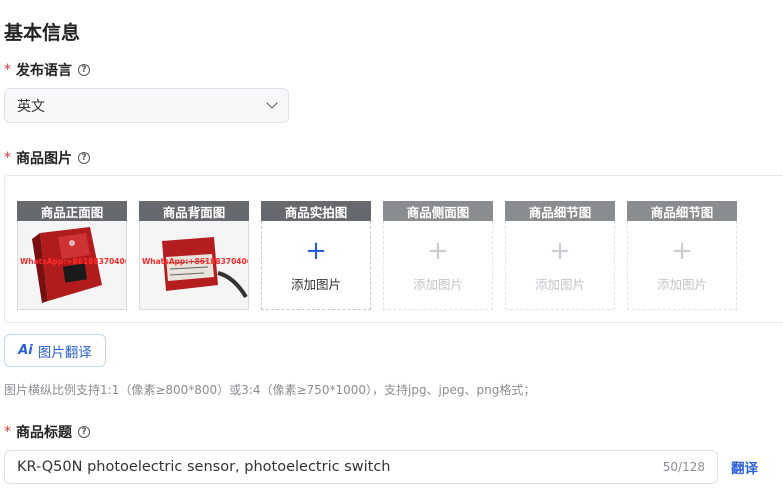  What do you see at coordinates (31, 106) in the screenshot?
I see `language-selected-value: 英文` at bounding box center [31, 106].